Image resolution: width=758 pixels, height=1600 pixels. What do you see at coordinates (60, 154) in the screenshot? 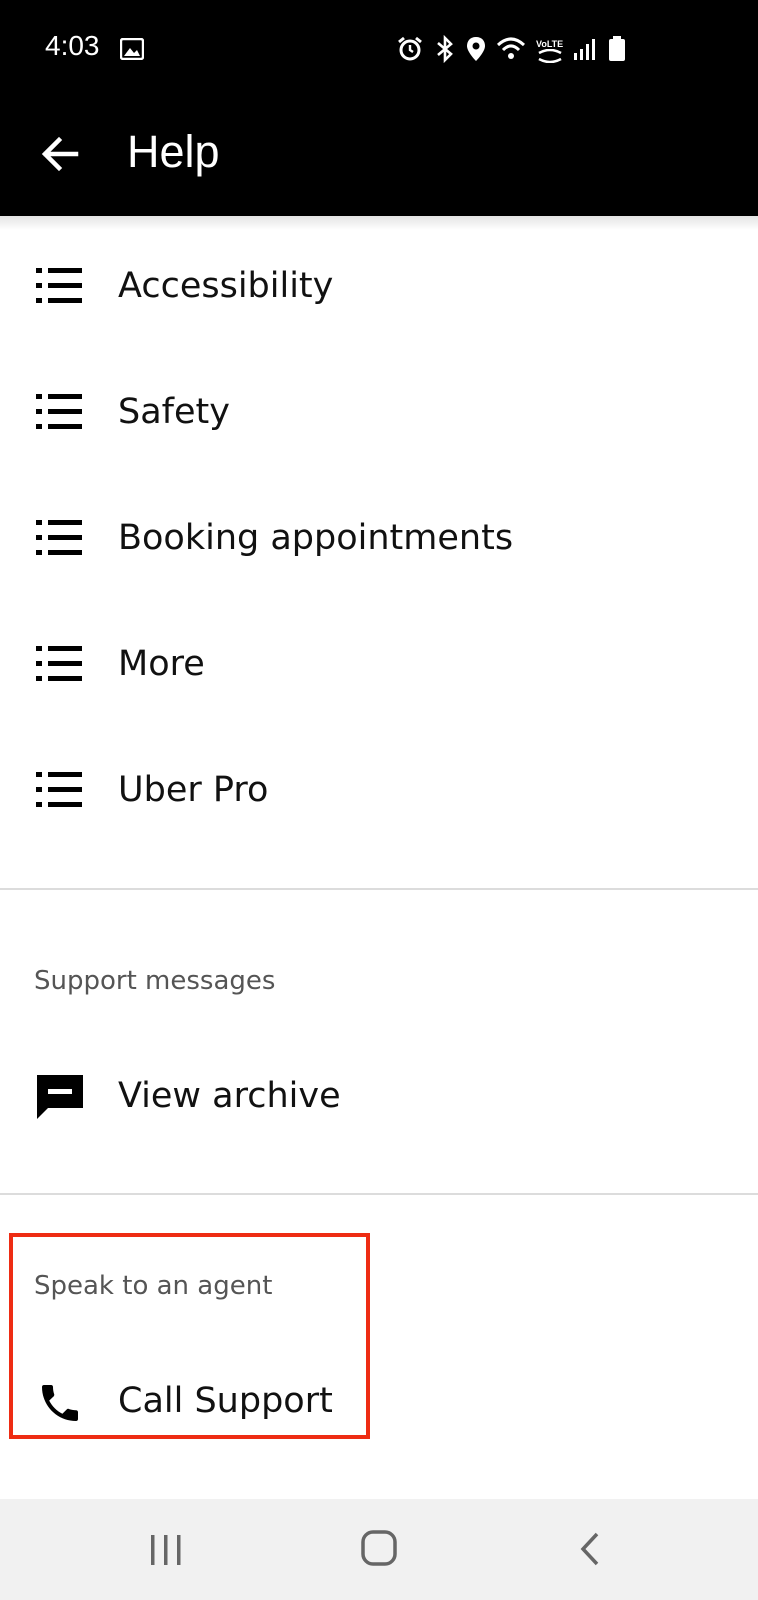
I see `back-arrow-icon` at bounding box center [60, 154].